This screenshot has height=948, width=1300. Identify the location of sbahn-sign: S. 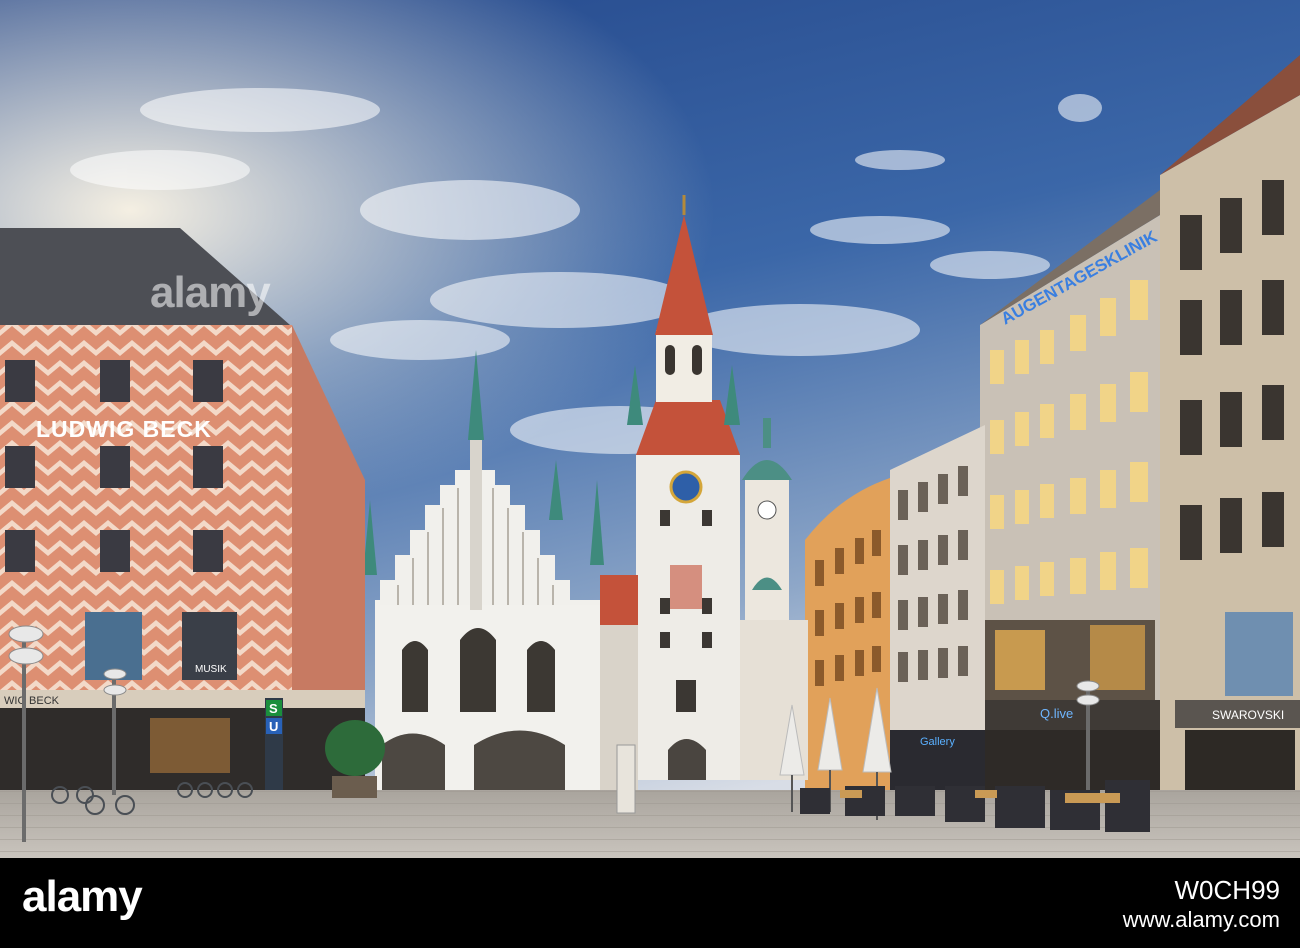
(273, 708).